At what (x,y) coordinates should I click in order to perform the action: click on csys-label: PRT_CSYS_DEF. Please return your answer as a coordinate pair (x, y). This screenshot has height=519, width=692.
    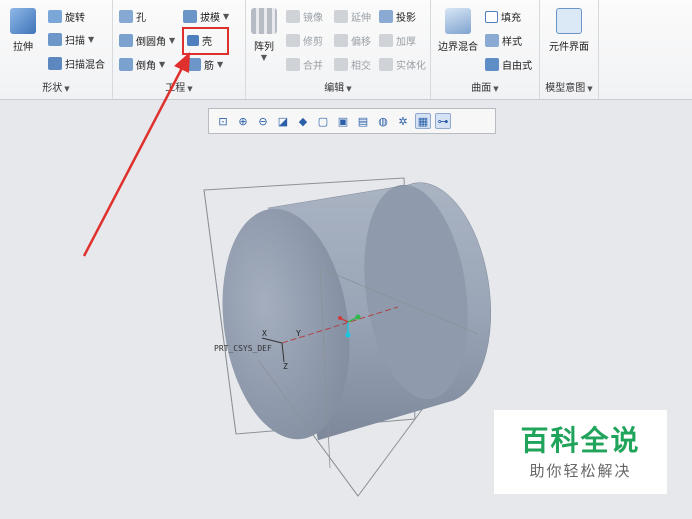
    Looking at the image, I should click on (243, 348).